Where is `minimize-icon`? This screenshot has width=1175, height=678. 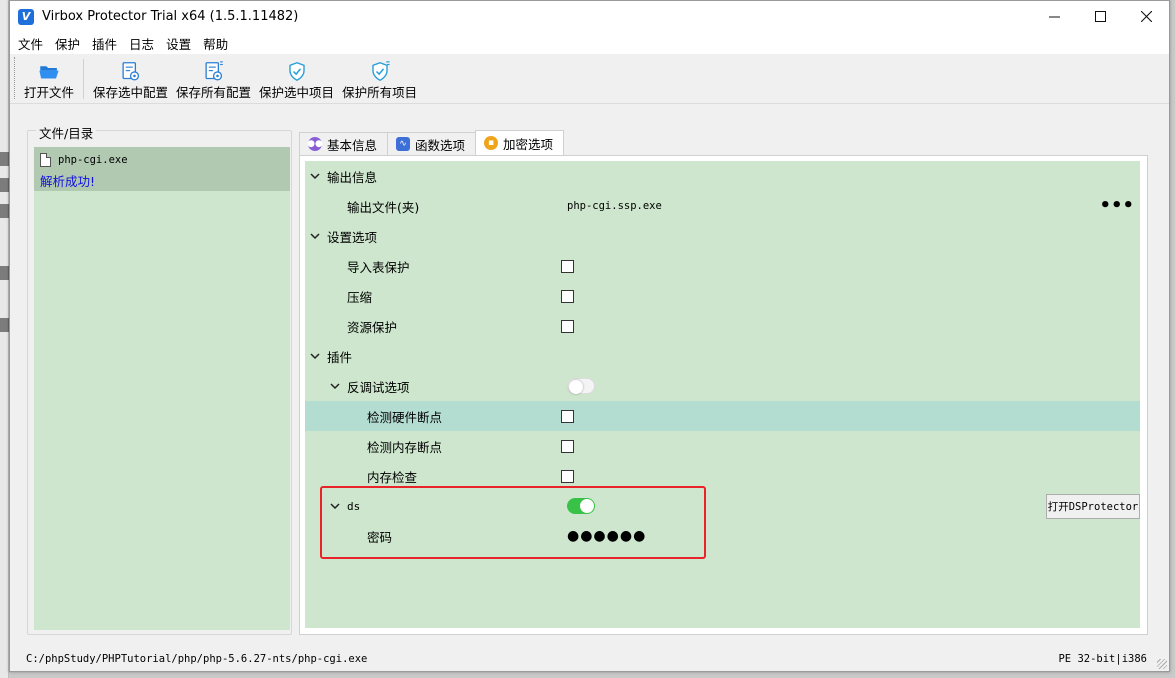 minimize-icon is located at coordinates (1054, 17).